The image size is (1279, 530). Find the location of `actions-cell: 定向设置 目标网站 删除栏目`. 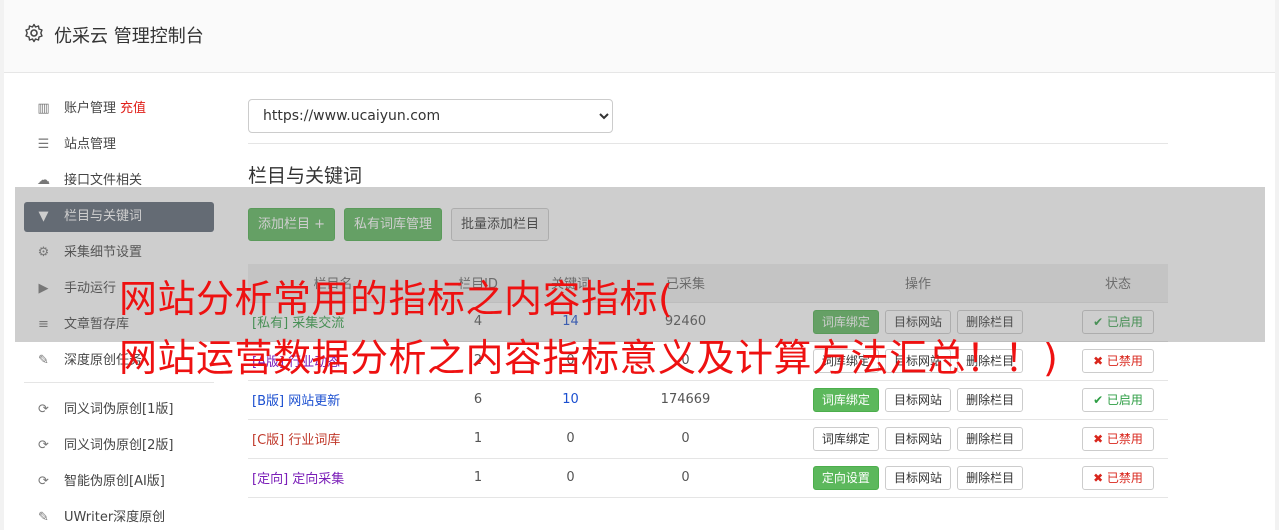

actions-cell: 定向设置 目标网站 删除栏目 is located at coordinates (918, 477).